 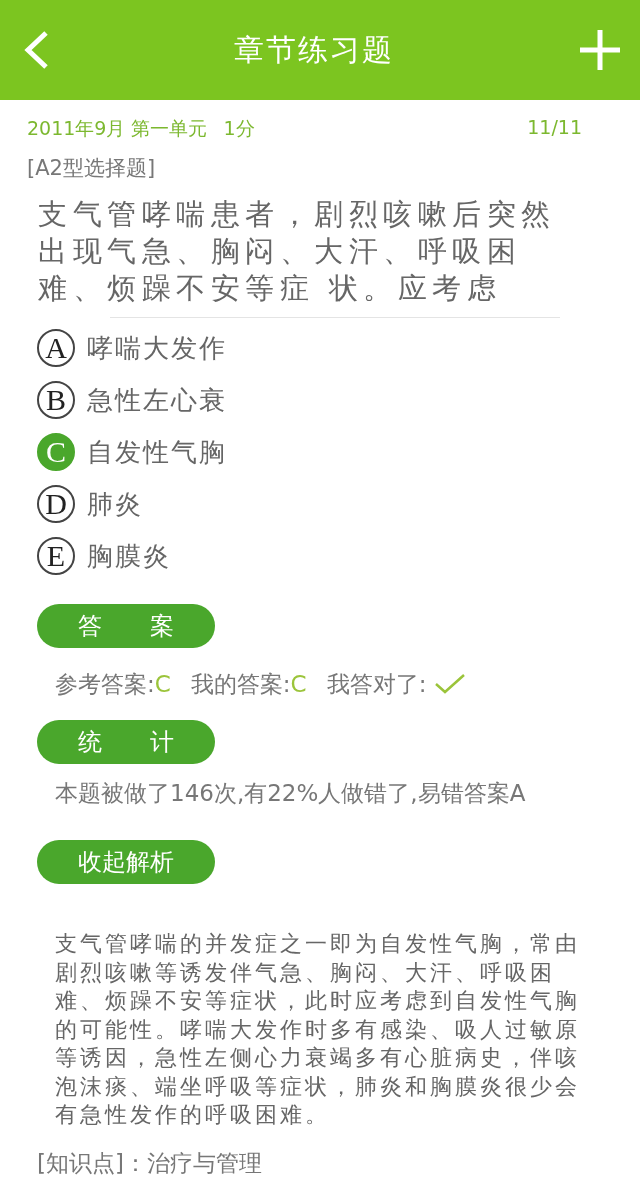 What do you see at coordinates (600, 50) in the screenshot?
I see `add-icon` at bounding box center [600, 50].